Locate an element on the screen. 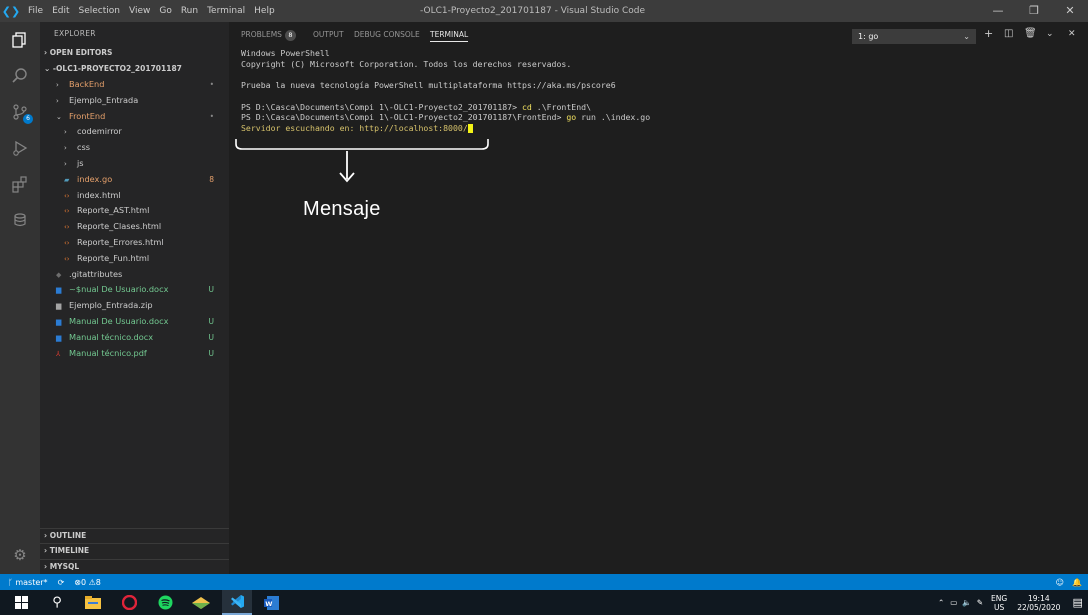 This screenshot has height=615, width=1088. menu-selection: Selection is located at coordinates (99, 11).